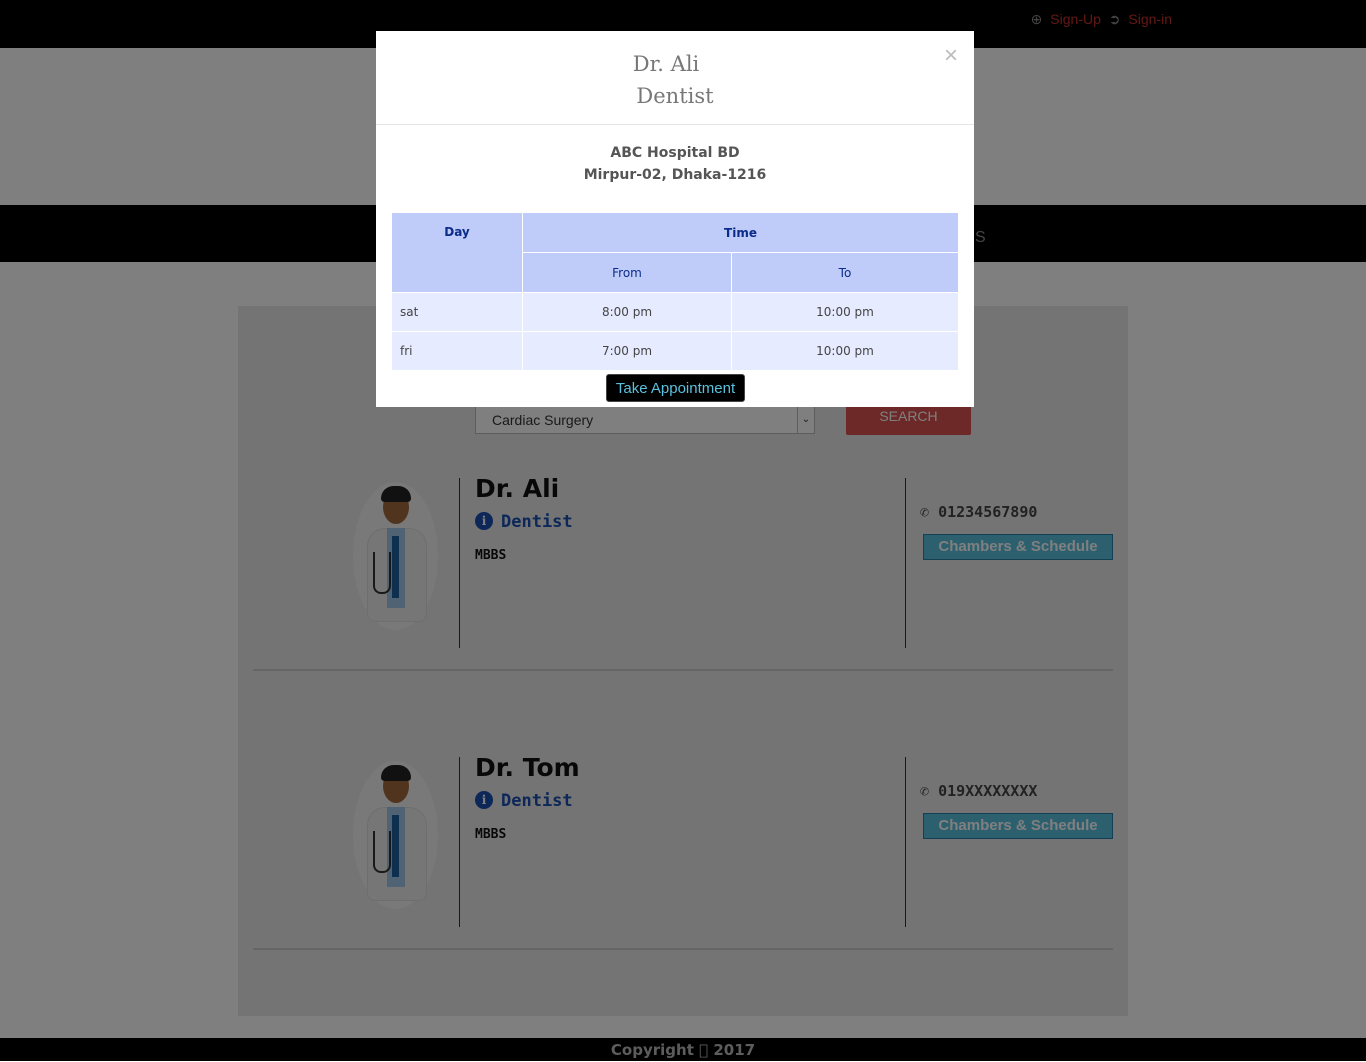  What do you see at coordinates (951, 56) in the screenshot?
I see `close-icon: ×` at bounding box center [951, 56].